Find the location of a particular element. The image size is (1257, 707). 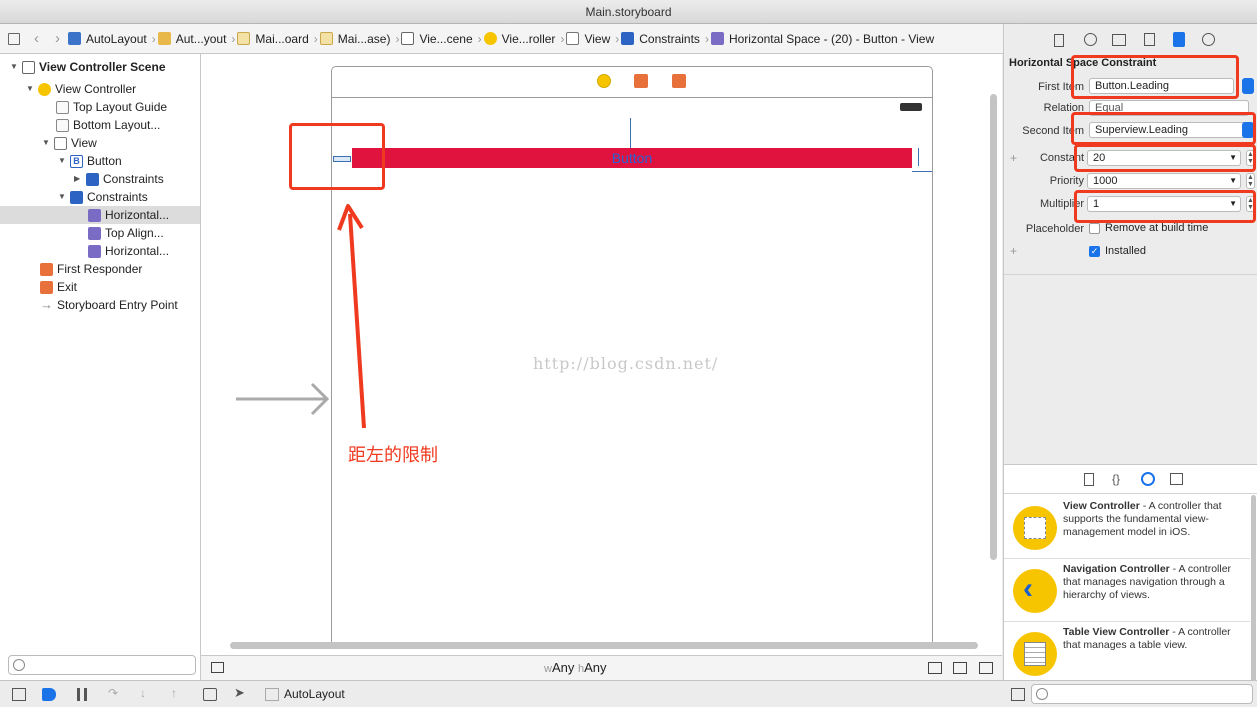

annotation-box-multiplier is located at coordinates (1165, 206).